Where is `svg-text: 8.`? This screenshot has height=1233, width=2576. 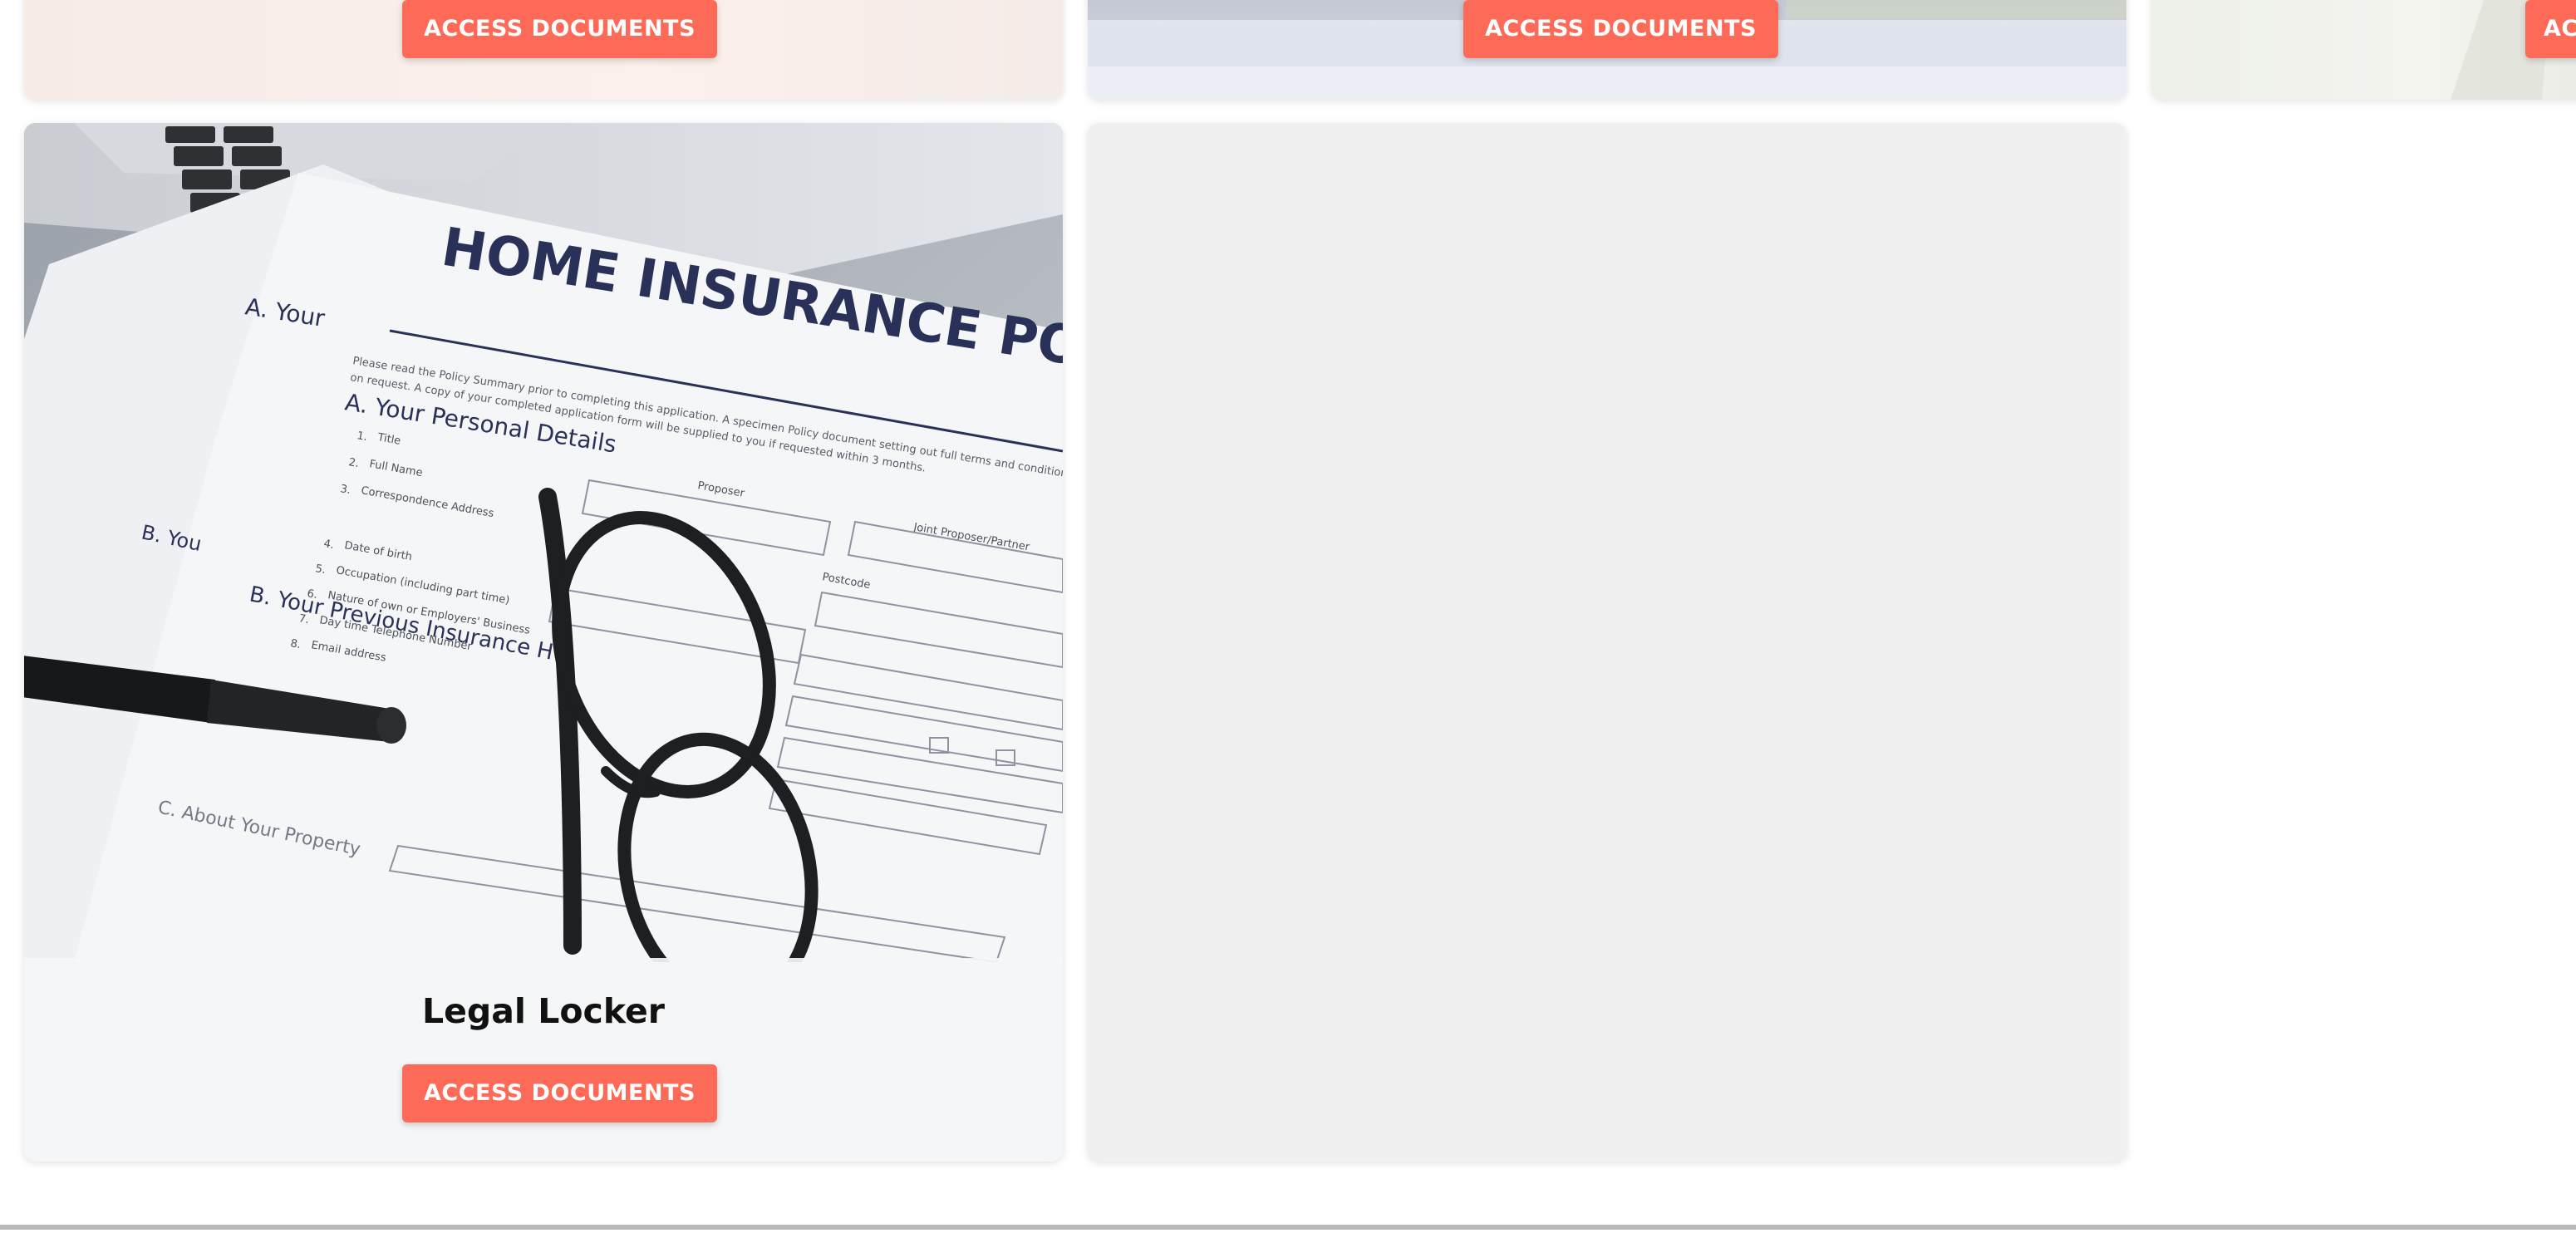
svg-text: 8. is located at coordinates (295, 644).